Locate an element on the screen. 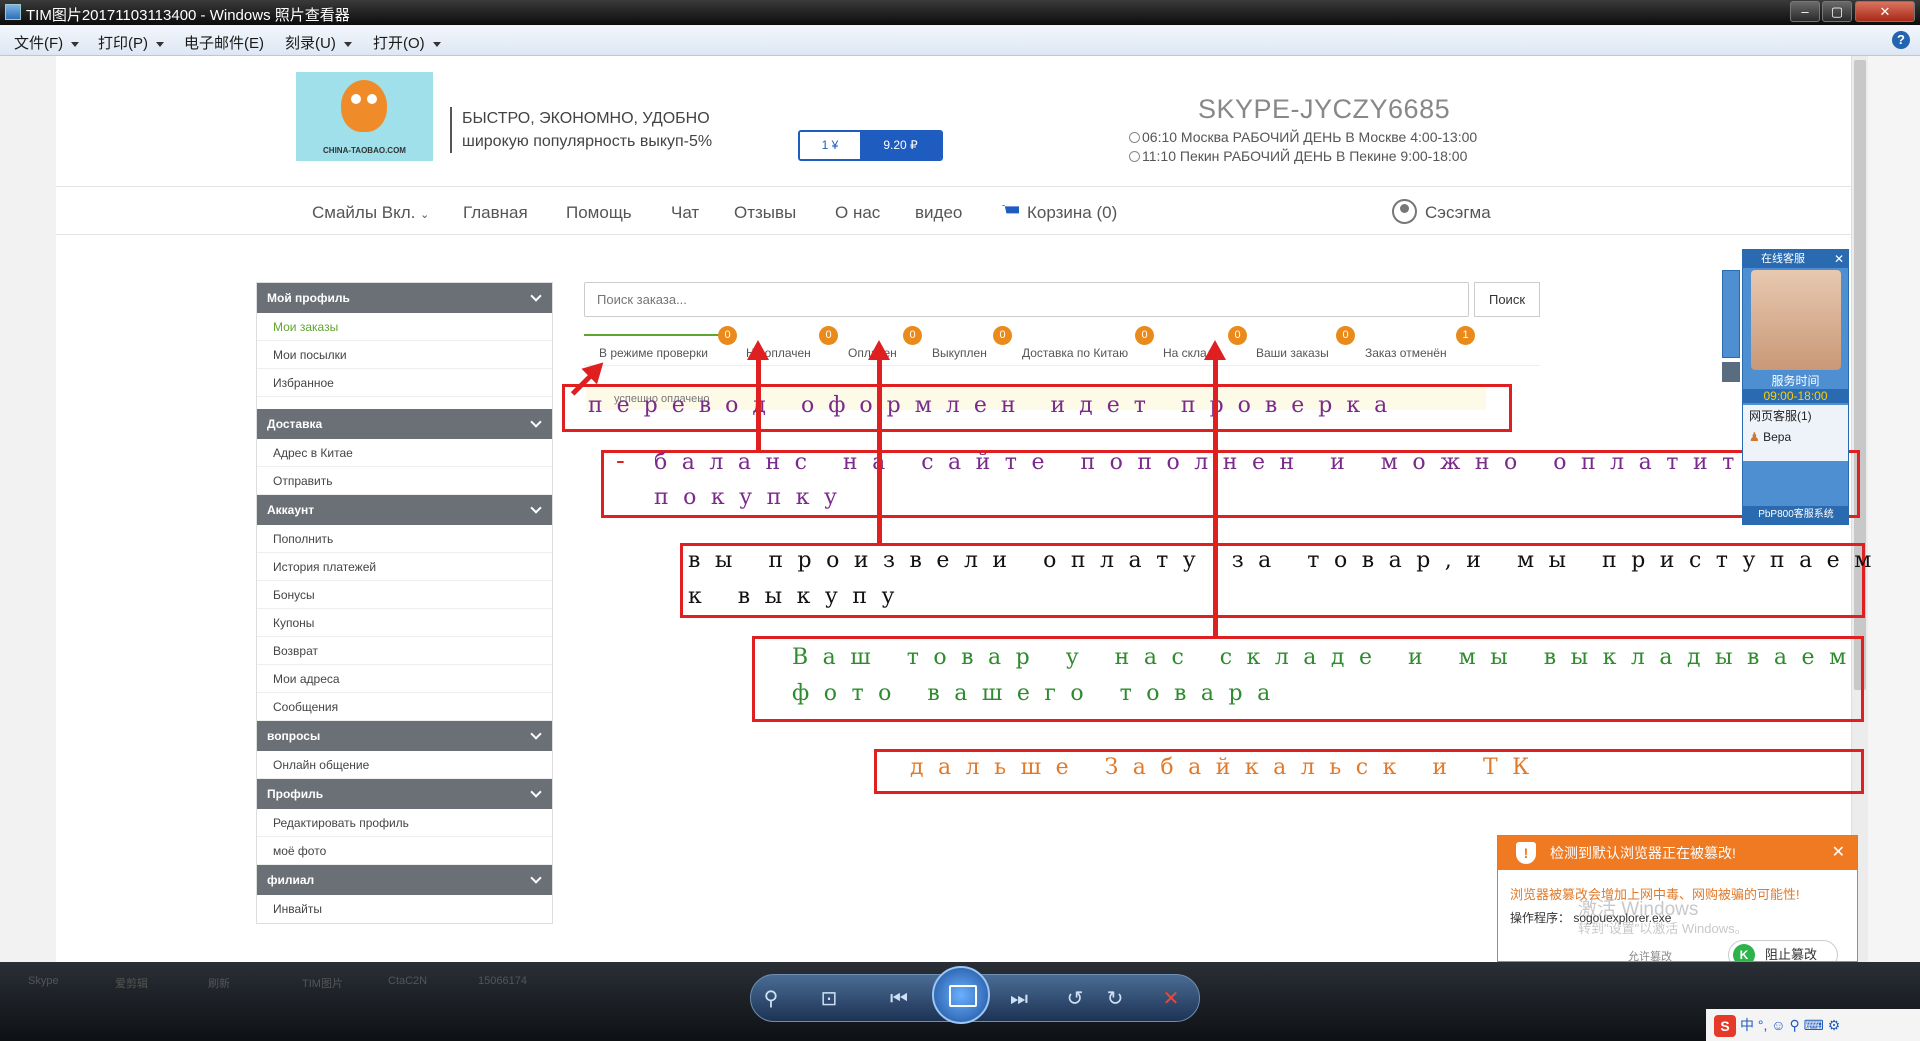  rotate-left-icon: ↺ is located at coordinates (1075, 999).